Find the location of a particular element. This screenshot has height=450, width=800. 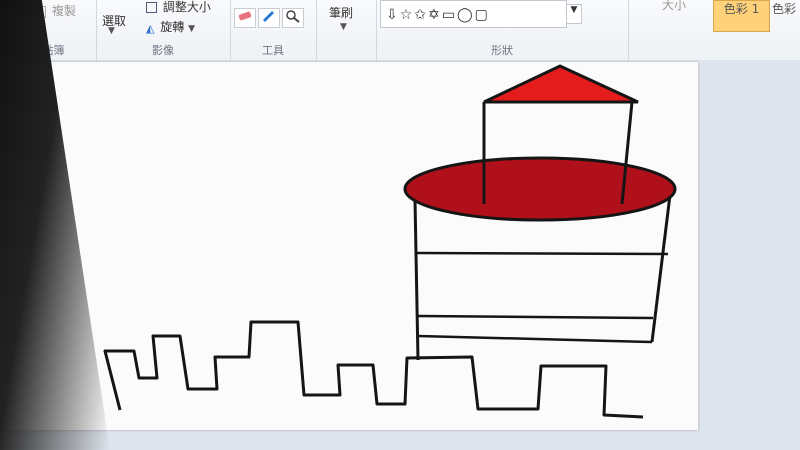

tank-top-ellipse is located at coordinates (540, 189).